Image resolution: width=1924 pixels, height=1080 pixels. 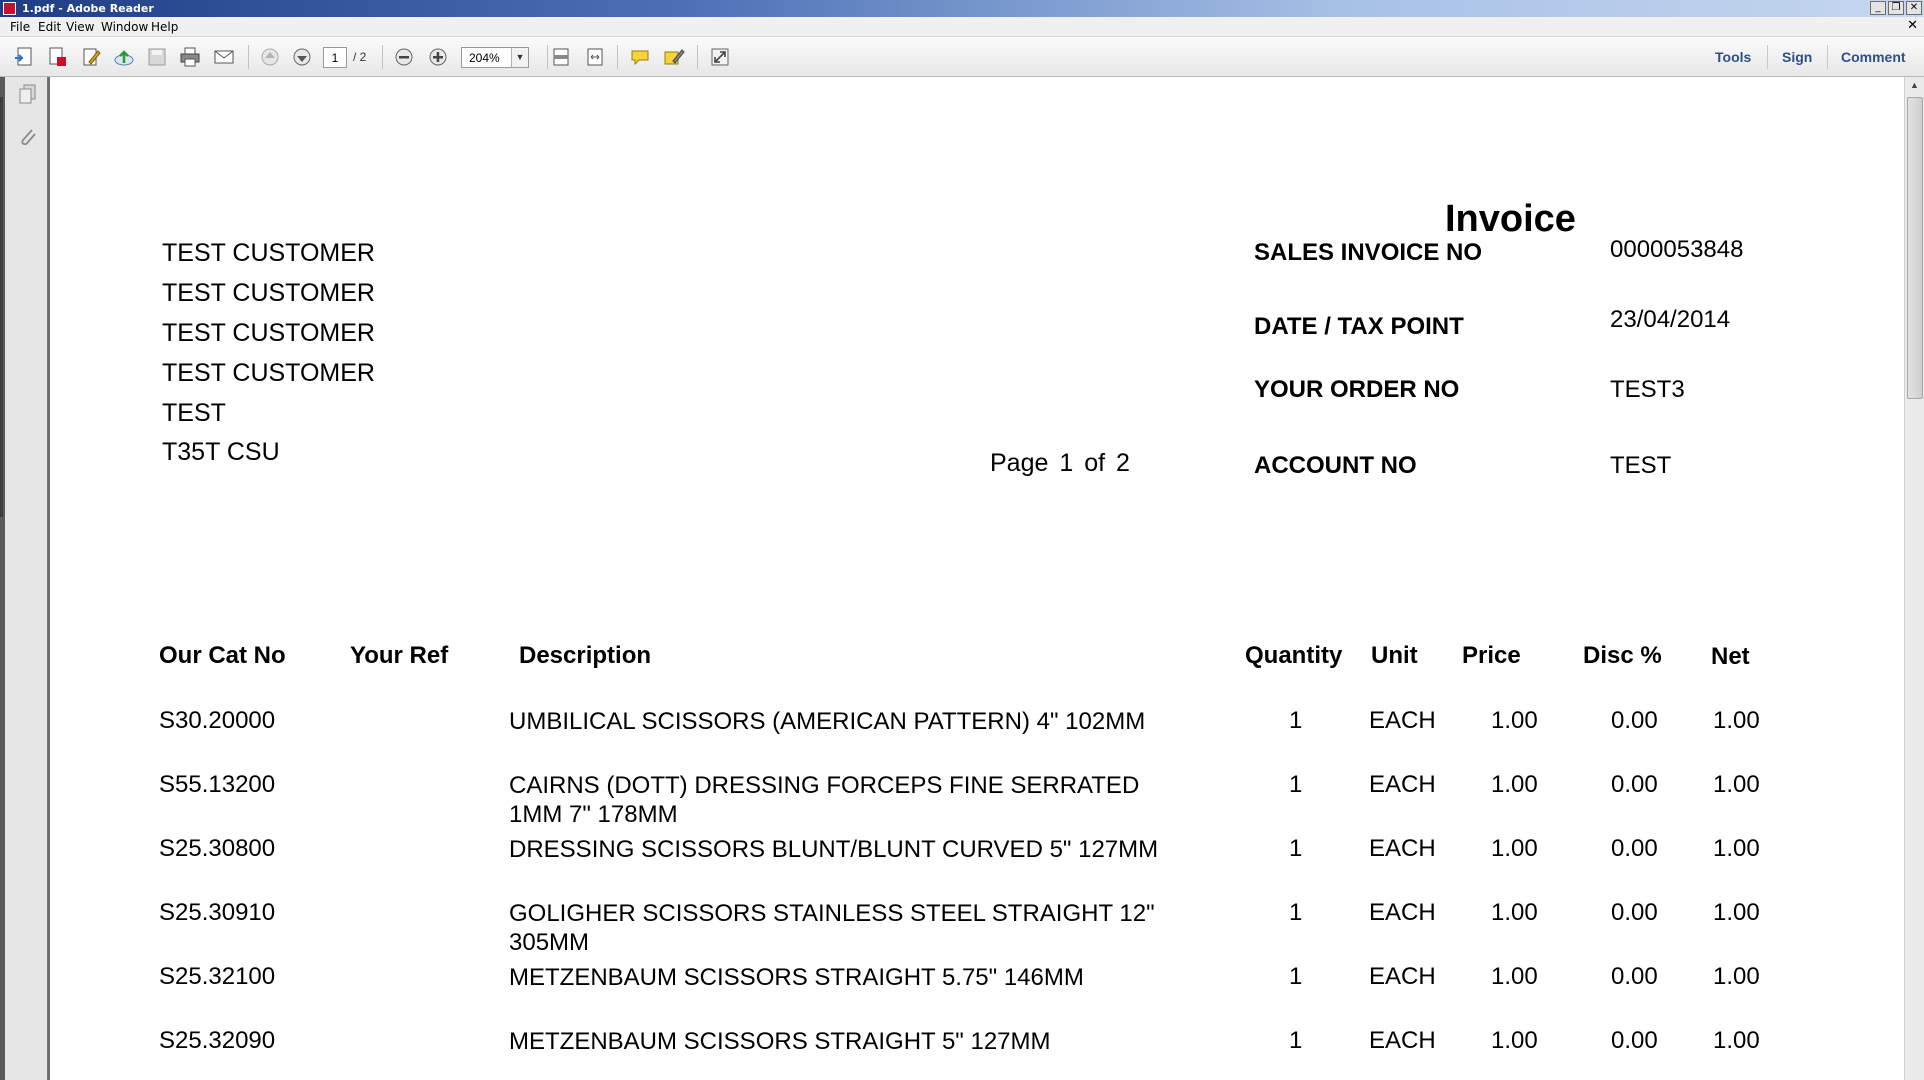 I want to click on date-tax-point-value: 23/04/2014, so click(x=1670, y=319).